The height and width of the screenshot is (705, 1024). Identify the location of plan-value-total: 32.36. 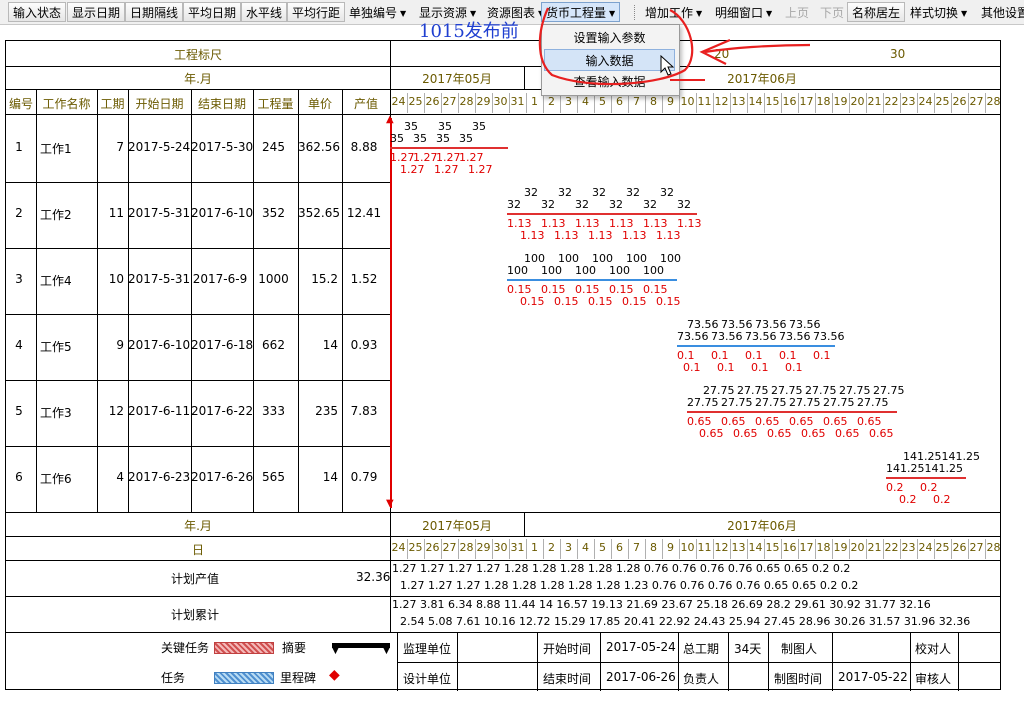
(373, 577).